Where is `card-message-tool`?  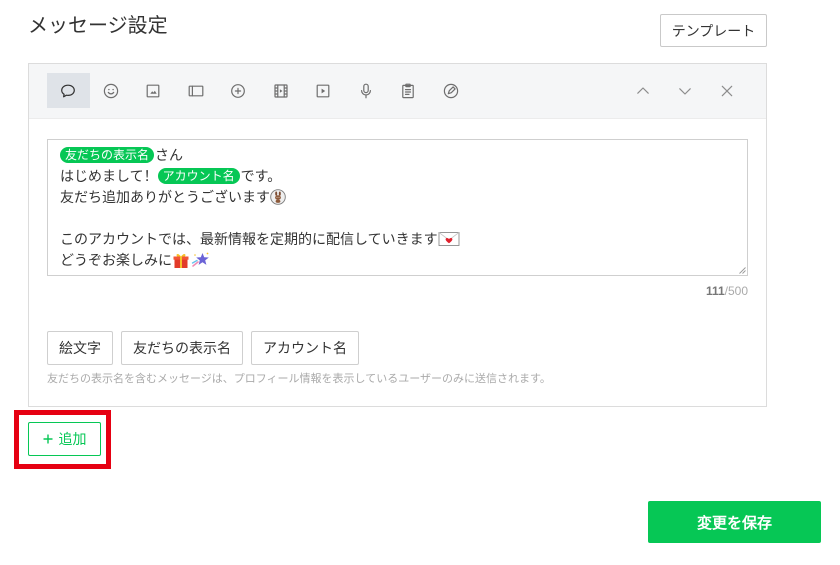
card-message-tool is located at coordinates (451, 90).